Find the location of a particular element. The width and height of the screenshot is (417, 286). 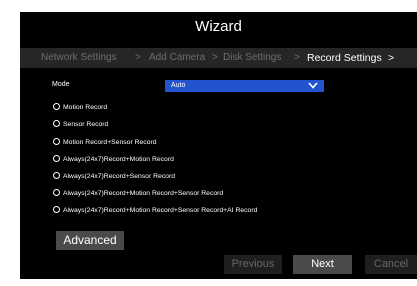

advanced-button: Advanced is located at coordinates (90, 240).